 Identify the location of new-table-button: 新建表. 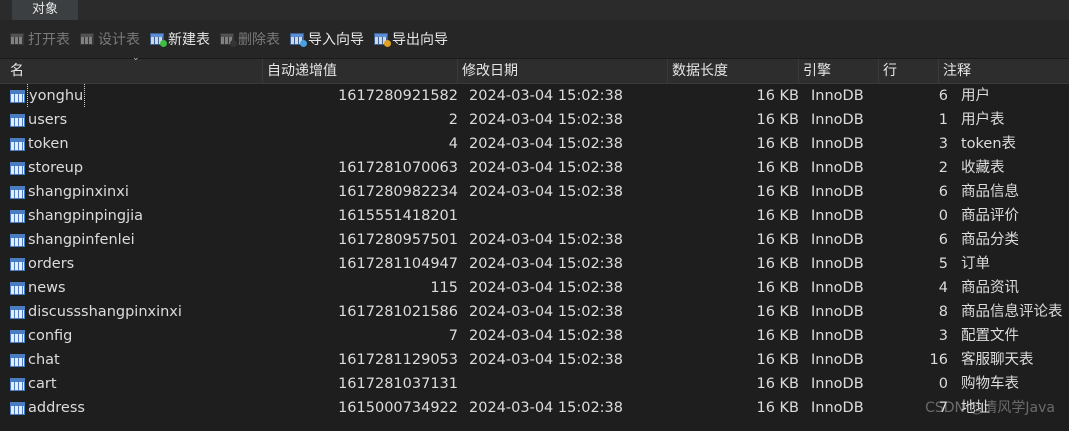
(180, 39).